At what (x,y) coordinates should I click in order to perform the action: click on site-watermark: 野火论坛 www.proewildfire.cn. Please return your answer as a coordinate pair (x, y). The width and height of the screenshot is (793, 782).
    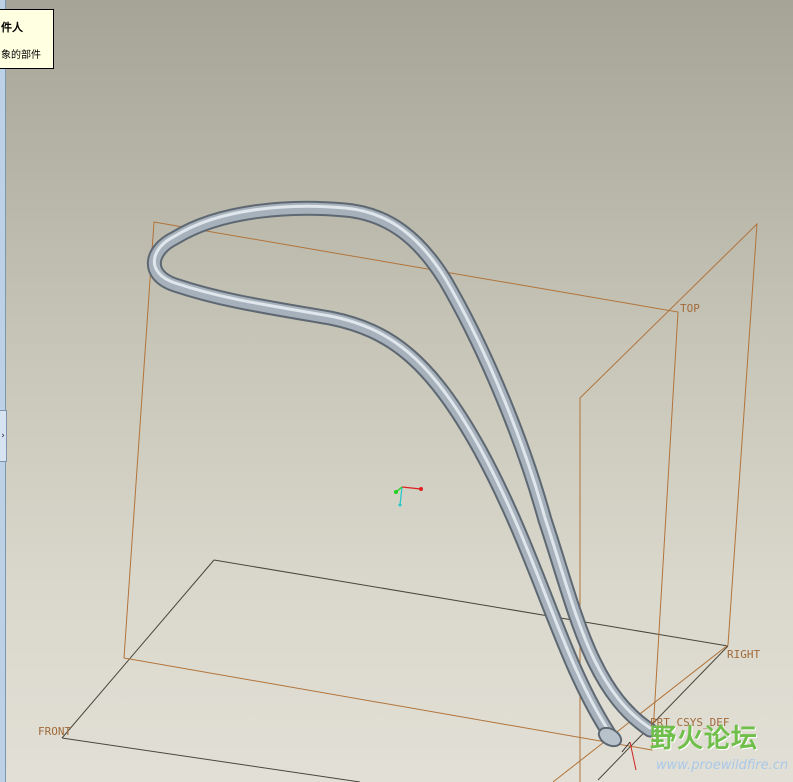
    Looking at the image, I should click on (720, 750).